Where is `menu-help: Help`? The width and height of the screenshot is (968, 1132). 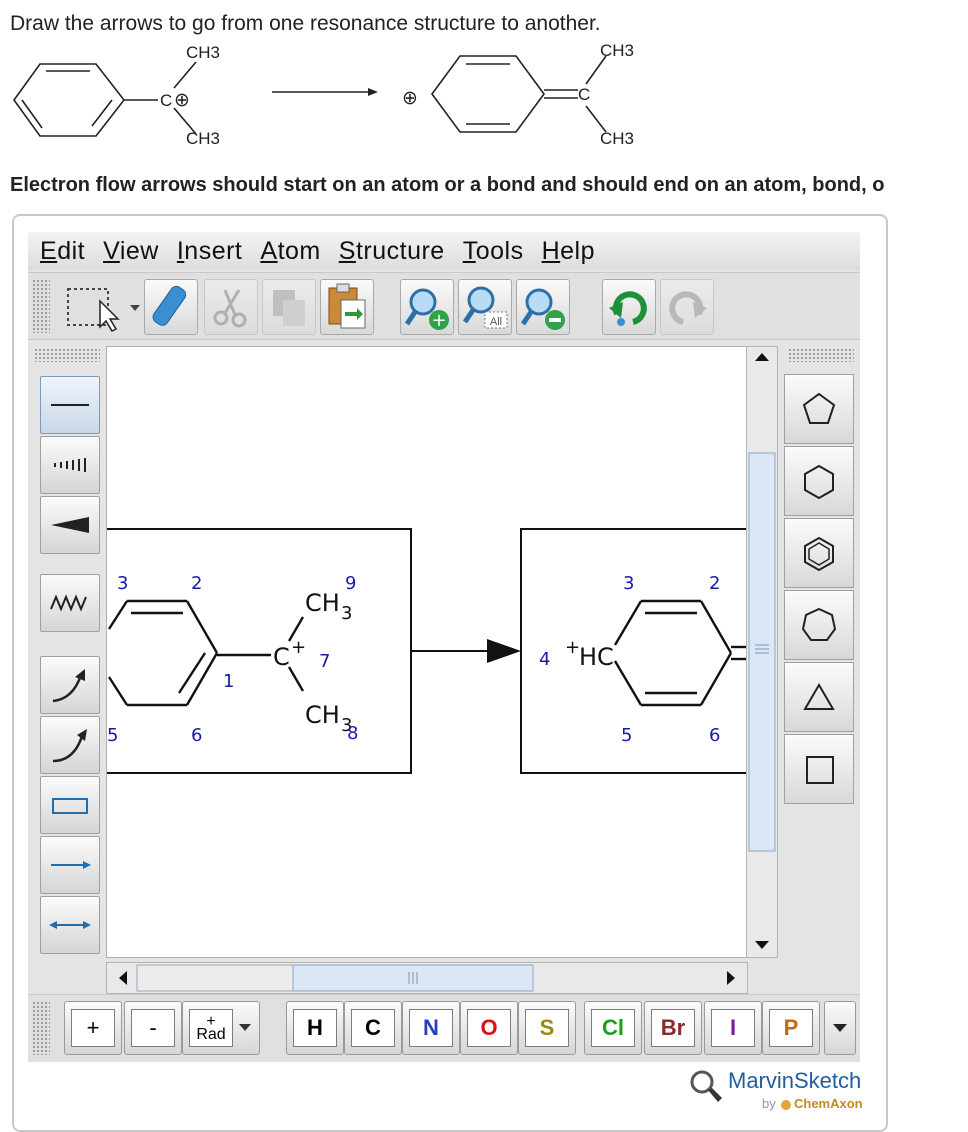
menu-help: Help is located at coordinates (568, 251).